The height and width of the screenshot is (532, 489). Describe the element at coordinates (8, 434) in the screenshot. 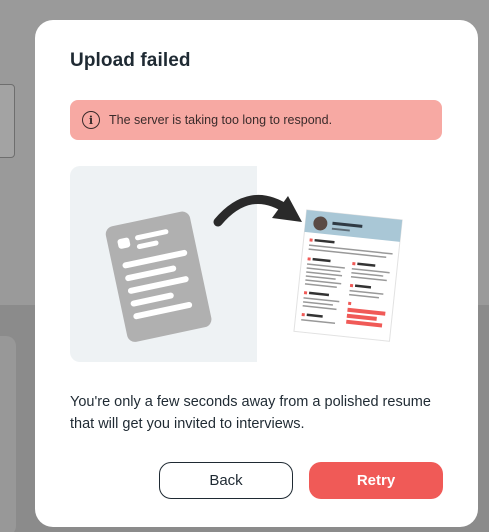

I see `background-panel` at that location.